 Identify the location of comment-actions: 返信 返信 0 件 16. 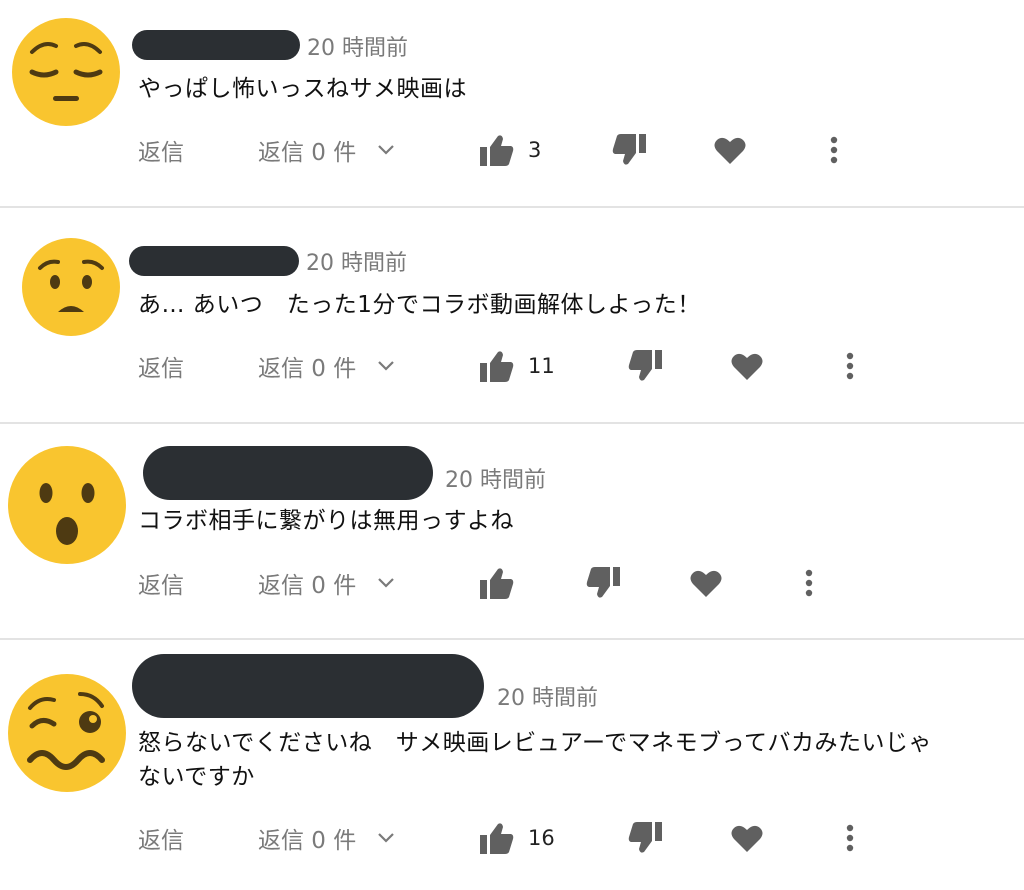
(512, 838).